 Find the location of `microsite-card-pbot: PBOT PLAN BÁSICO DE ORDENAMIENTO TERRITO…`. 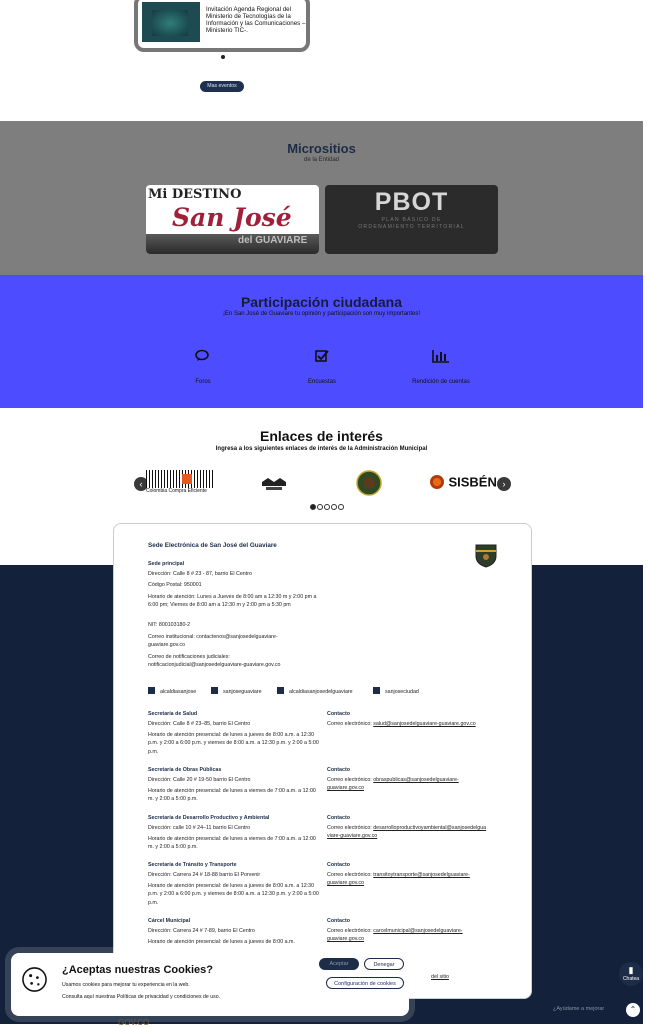

microsite-card-pbot: PBOT PLAN BÁSICO DE ORDENAMIENTO TERRITO… is located at coordinates (411, 219).